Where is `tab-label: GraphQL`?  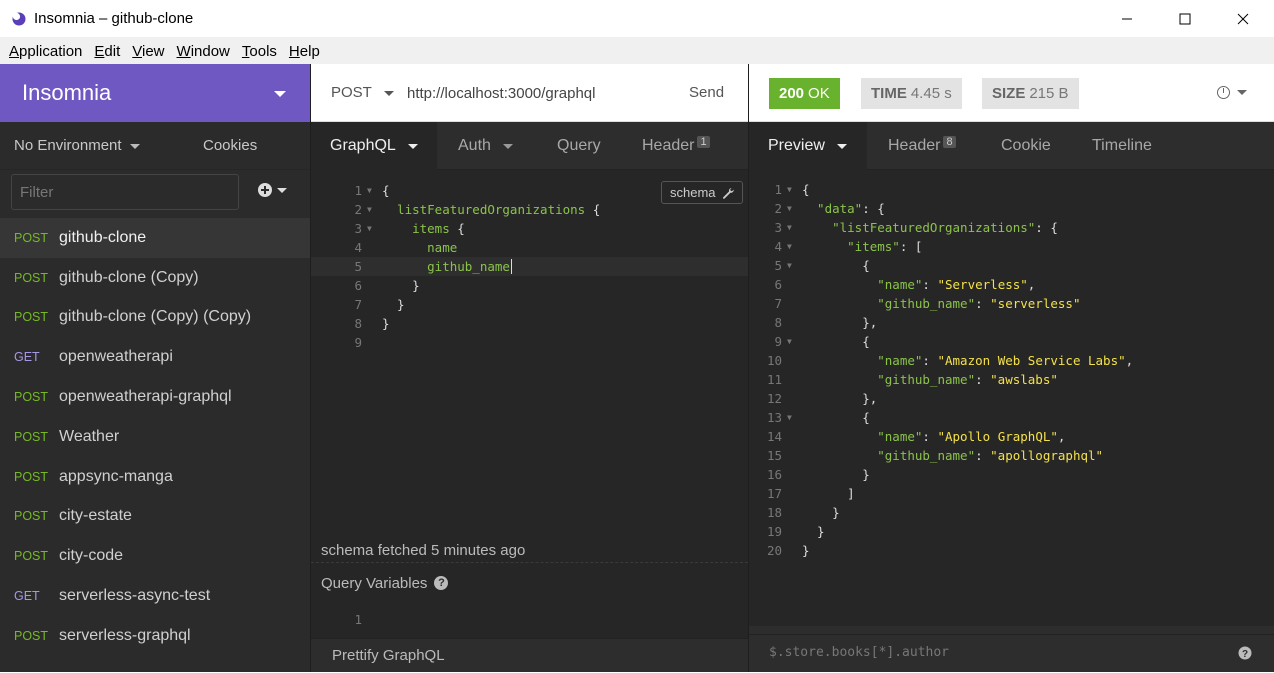
tab-label: GraphQL is located at coordinates (363, 145).